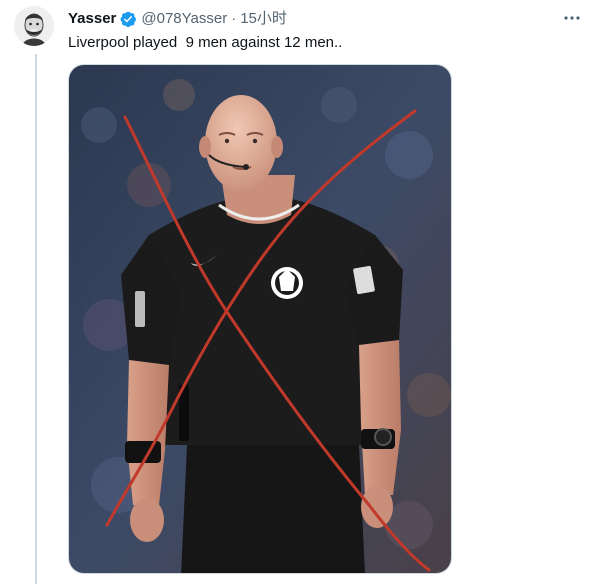  What do you see at coordinates (36, 319) in the screenshot?
I see `thread-connector-line` at bounding box center [36, 319].